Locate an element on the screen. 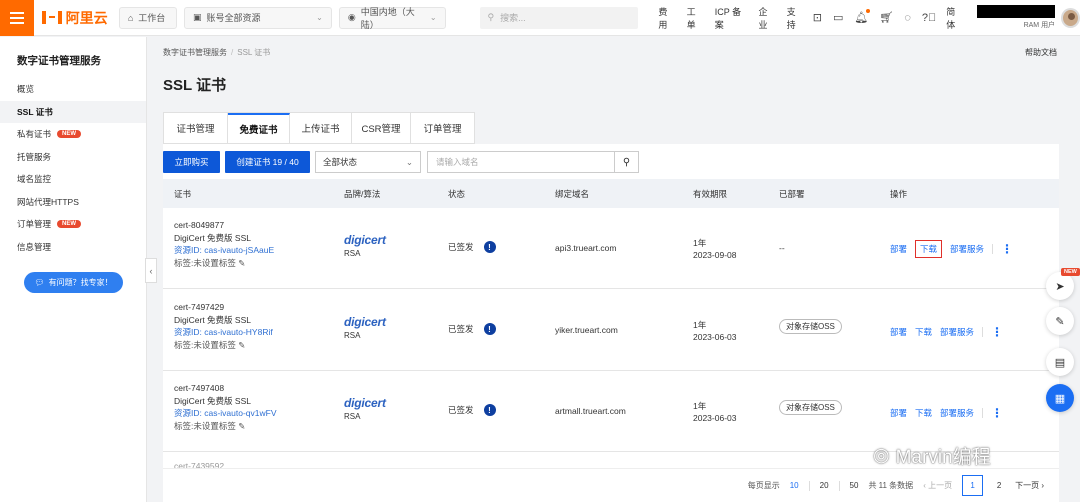 This screenshot has width=1080, height=502. feedback-button: ➤ is located at coordinates (1060, 286).